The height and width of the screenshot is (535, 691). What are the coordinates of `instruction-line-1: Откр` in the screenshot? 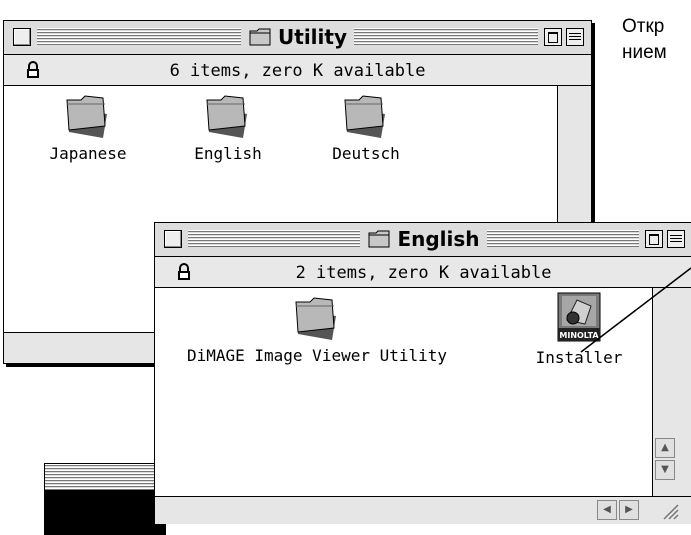 It's located at (643, 26).